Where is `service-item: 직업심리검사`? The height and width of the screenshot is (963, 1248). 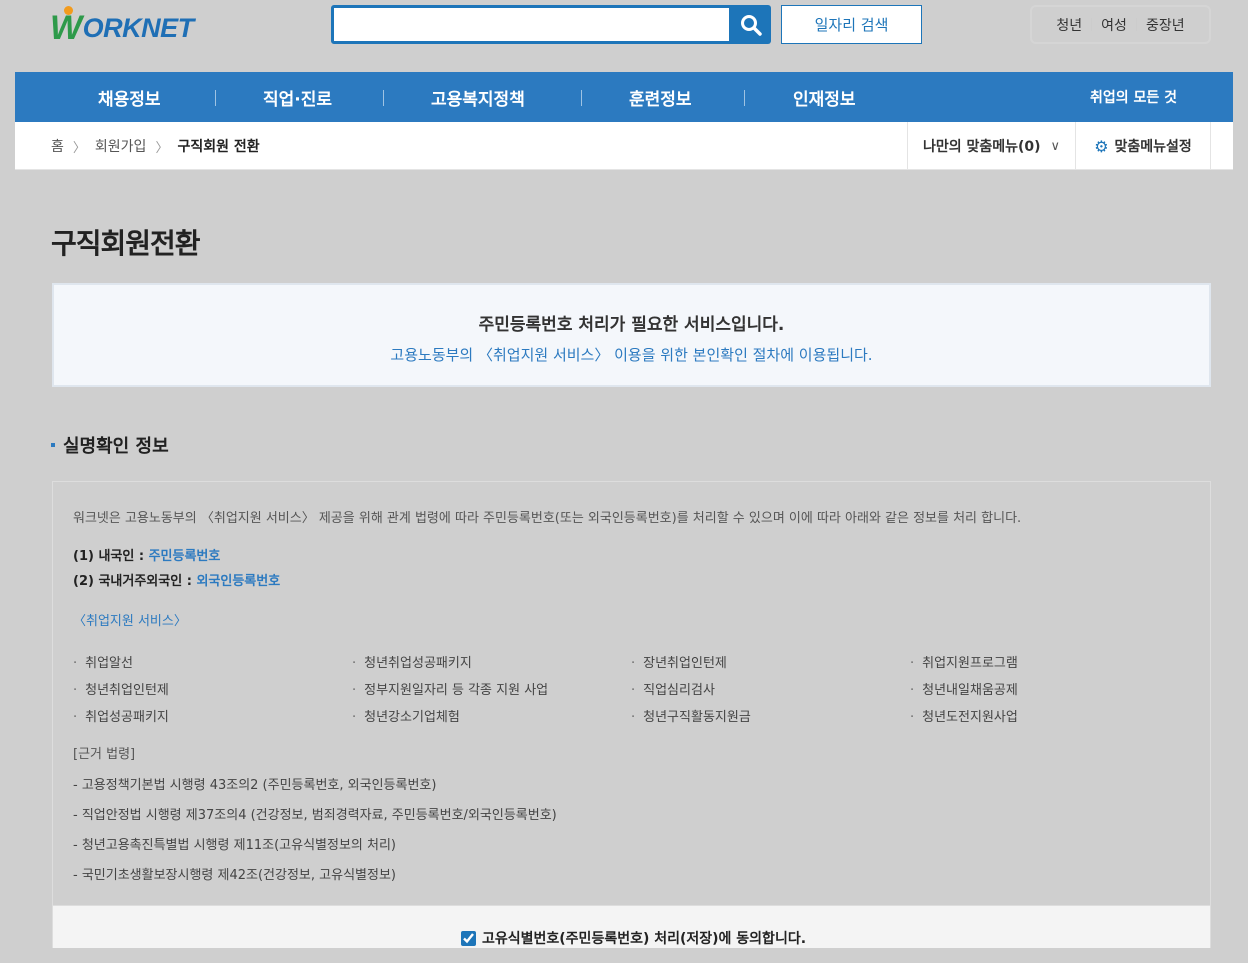
service-item: 직업심리검사 is located at coordinates (673, 688).